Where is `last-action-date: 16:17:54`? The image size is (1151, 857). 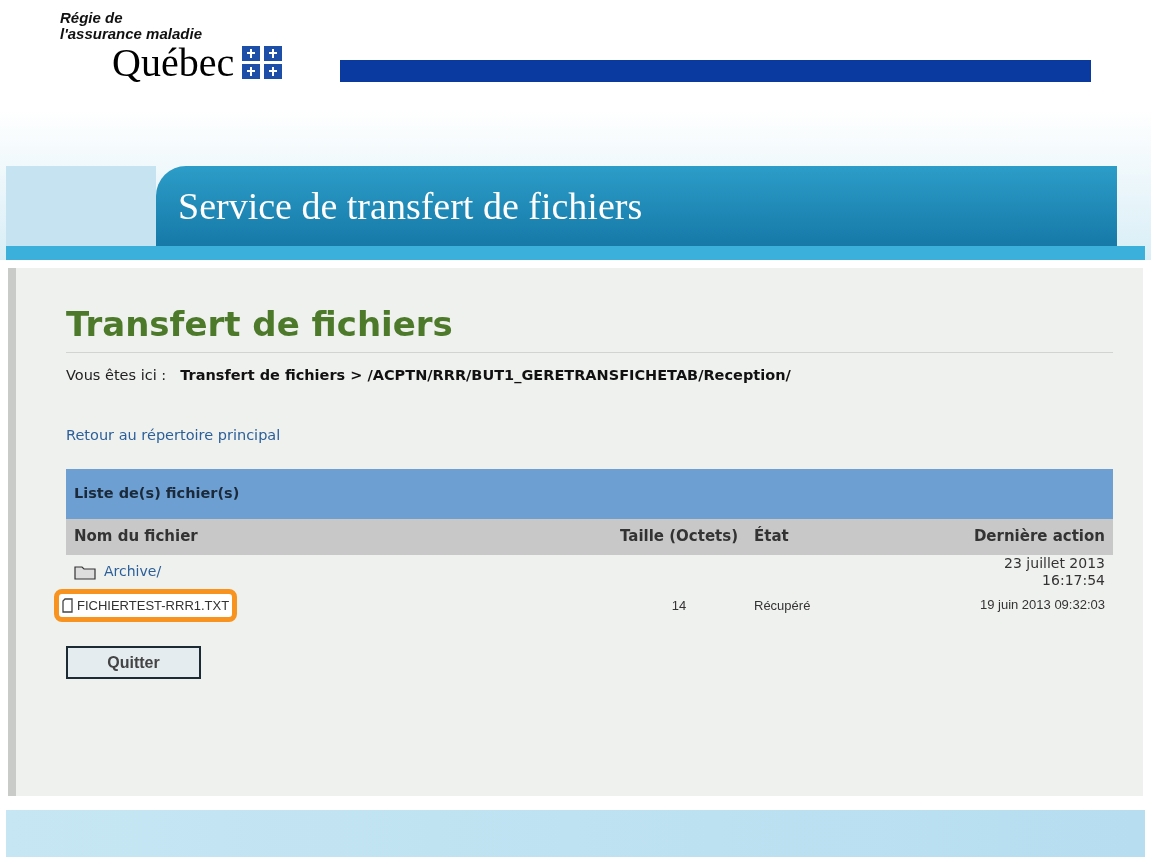
last-action-date: 16:17:54 is located at coordinates (1073, 580).